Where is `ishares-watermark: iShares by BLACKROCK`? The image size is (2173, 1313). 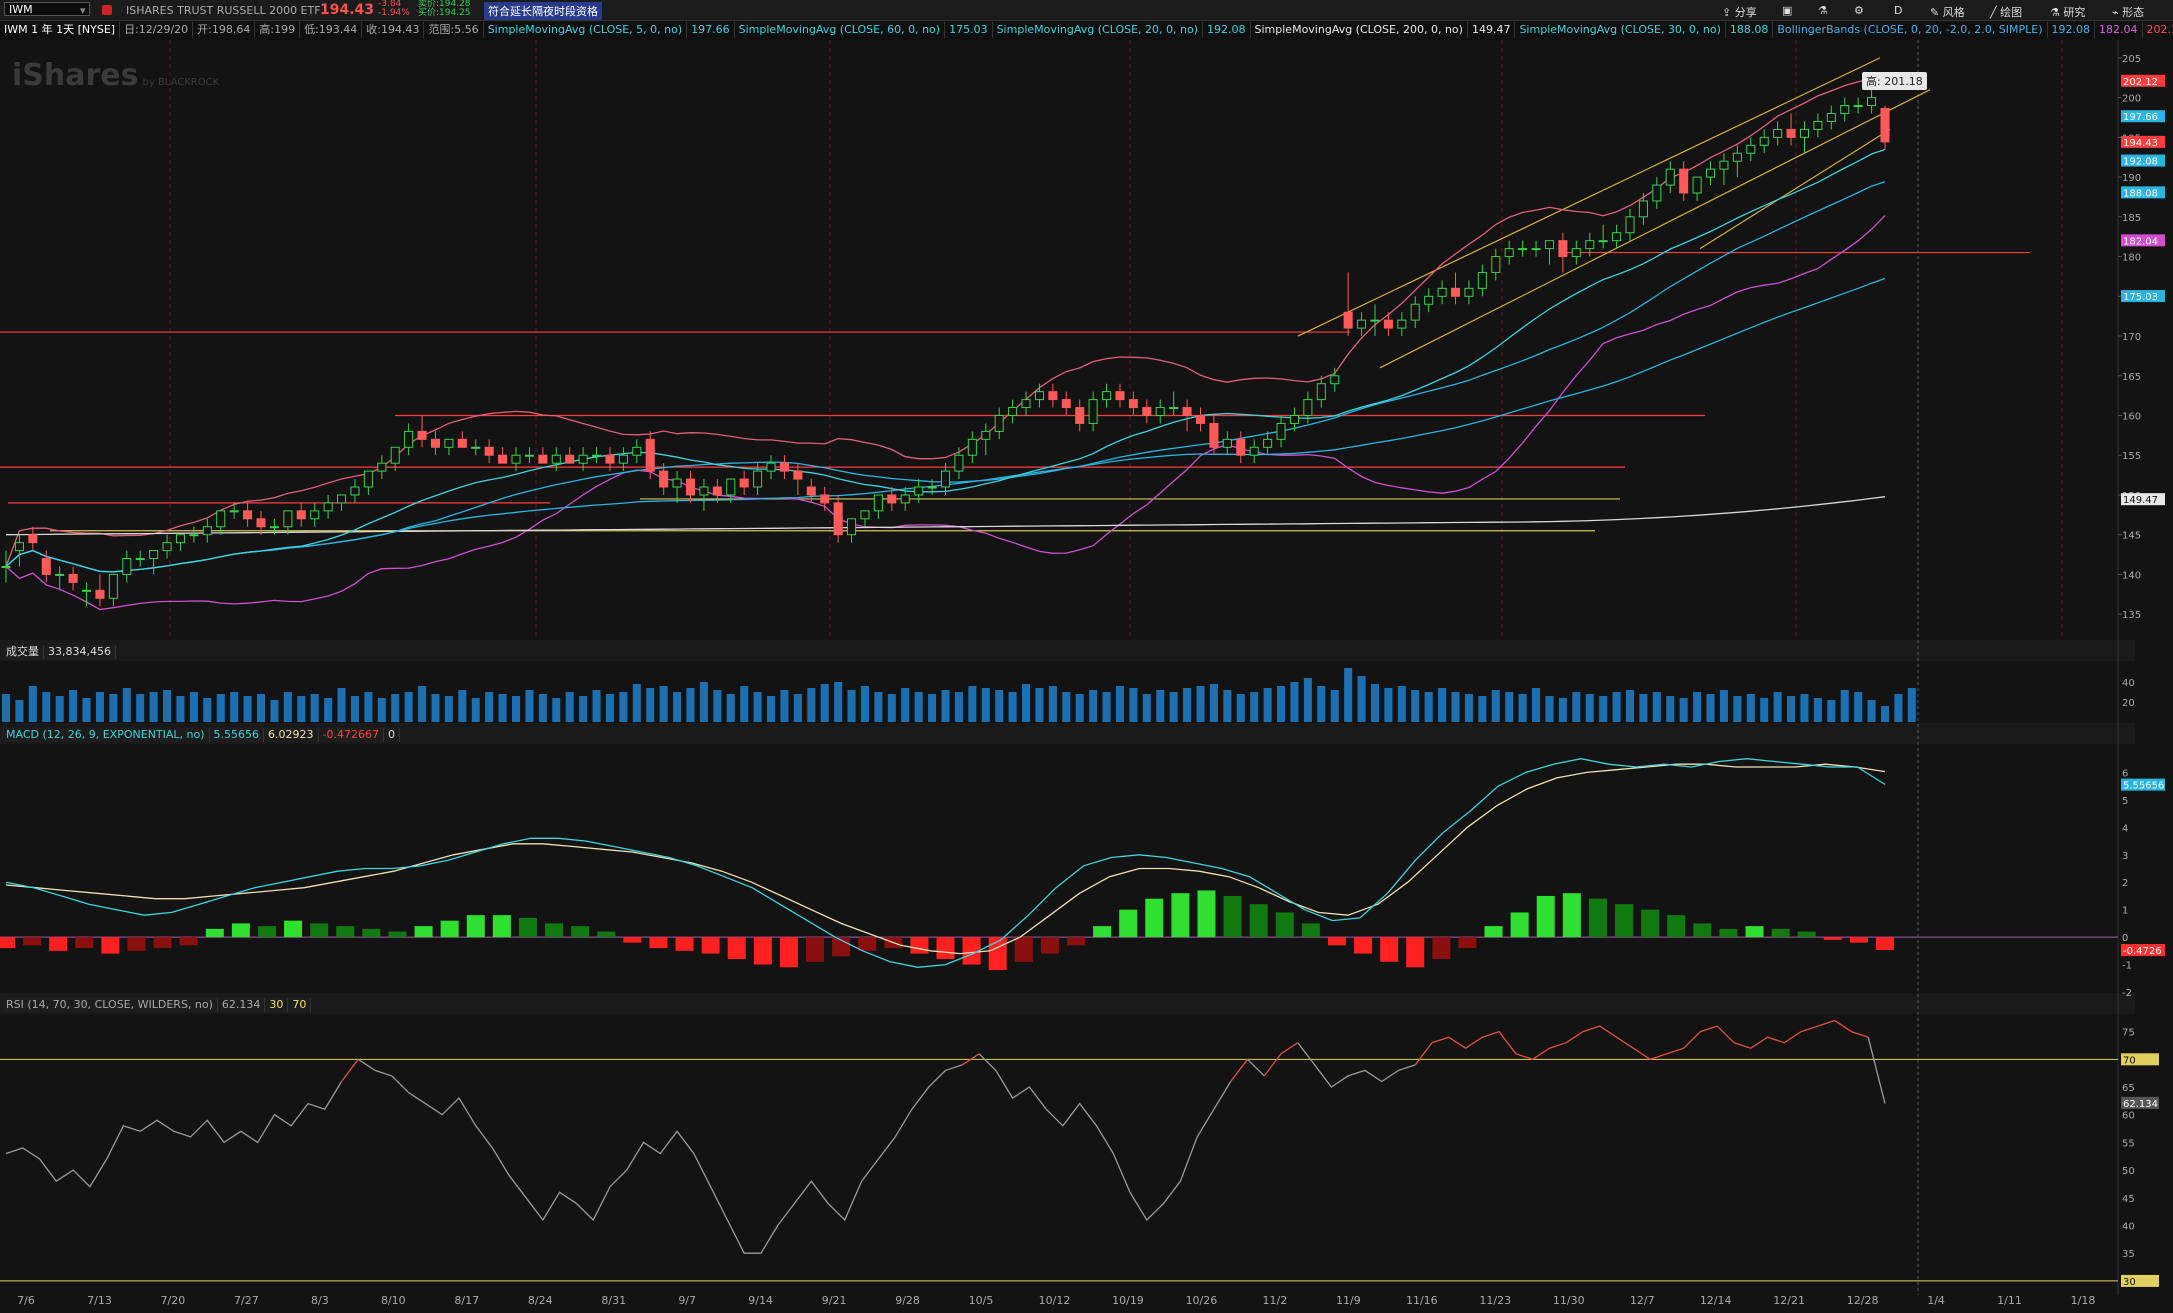
ishares-watermark: iShares by BLACKROCK is located at coordinates (115, 75).